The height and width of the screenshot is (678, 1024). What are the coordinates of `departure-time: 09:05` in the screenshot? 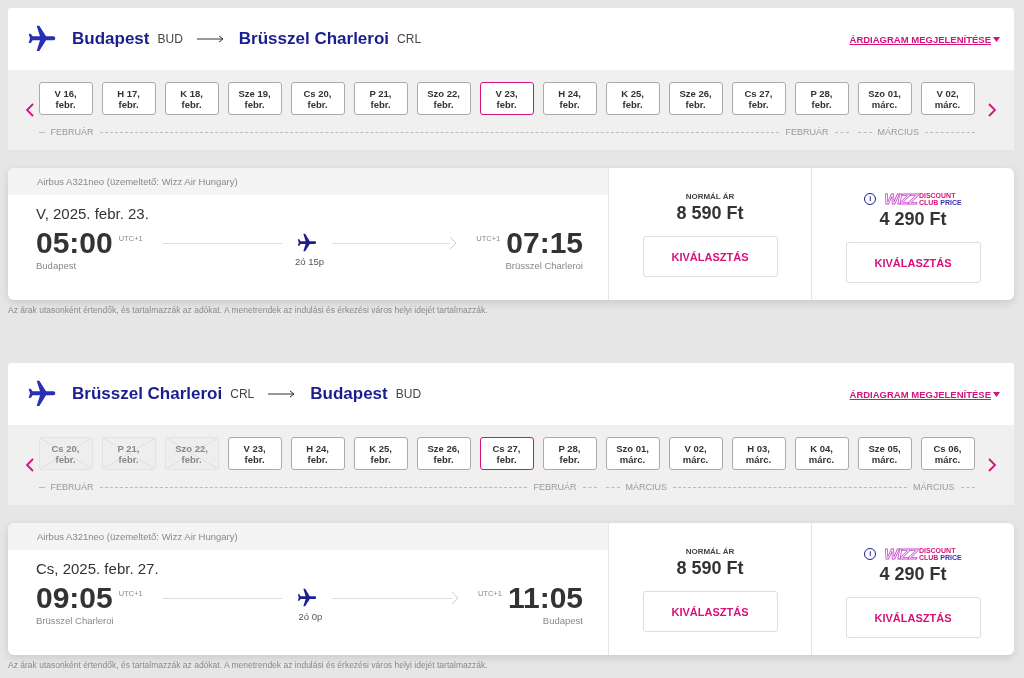 It's located at (74, 598).